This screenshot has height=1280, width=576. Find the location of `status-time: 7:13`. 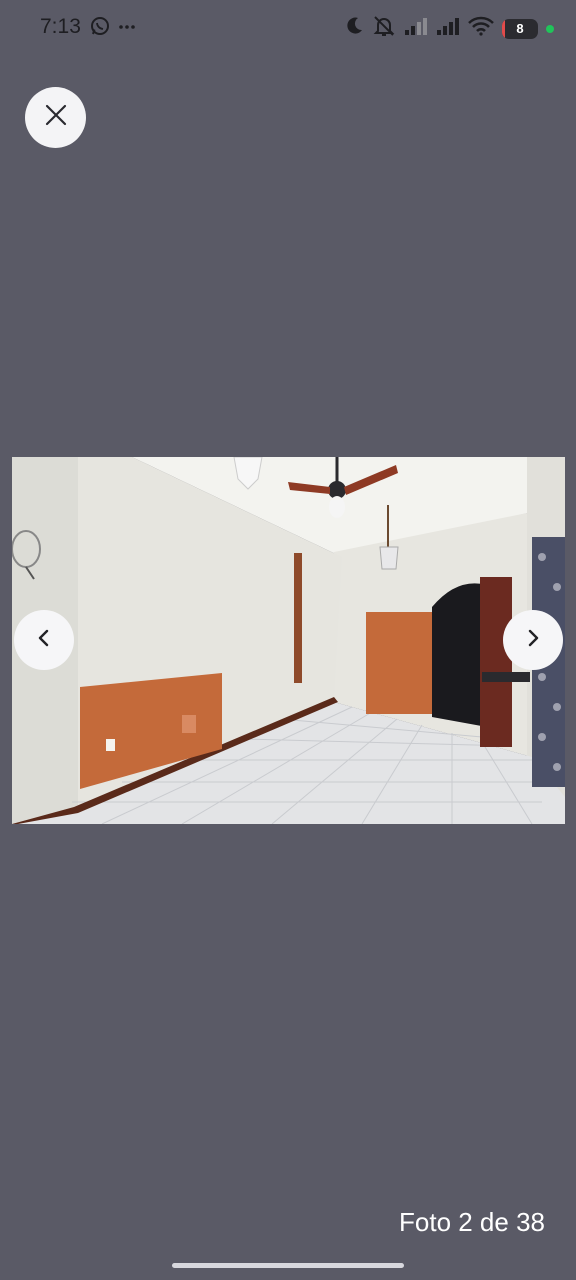

status-time: 7:13 is located at coordinates (60, 26).